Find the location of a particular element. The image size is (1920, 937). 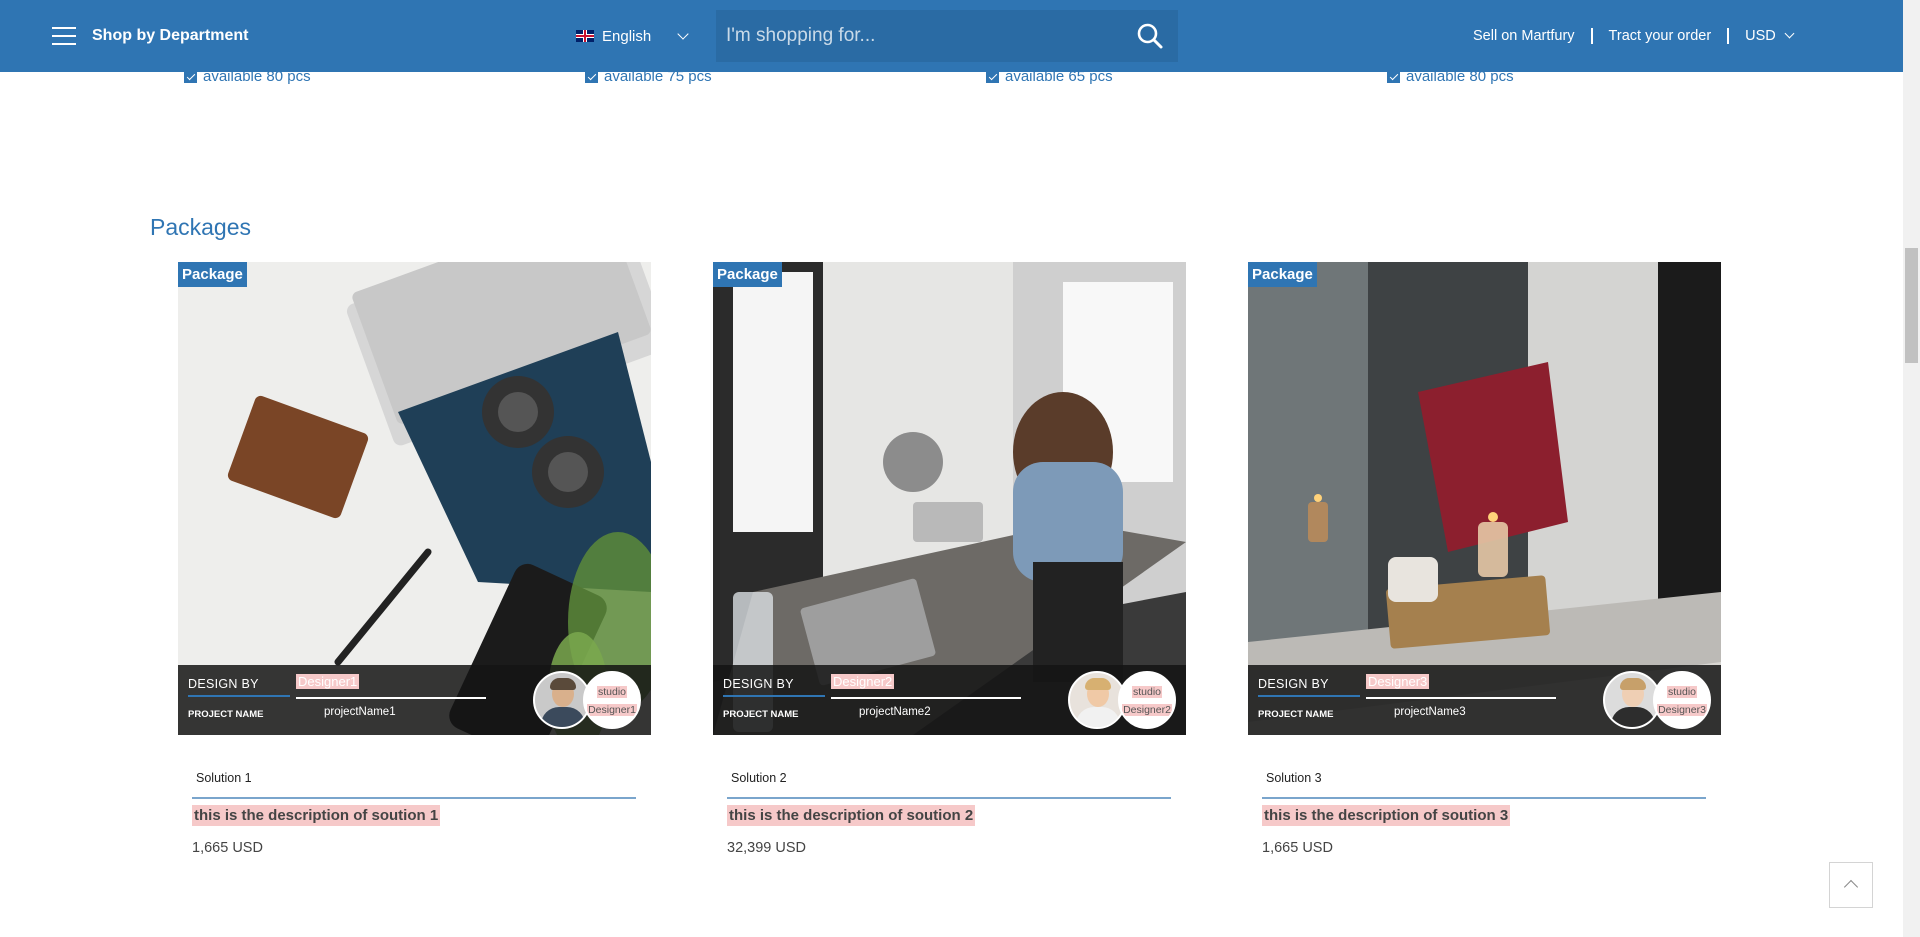

availability-text: available 75 pcs is located at coordinates (658, 76).